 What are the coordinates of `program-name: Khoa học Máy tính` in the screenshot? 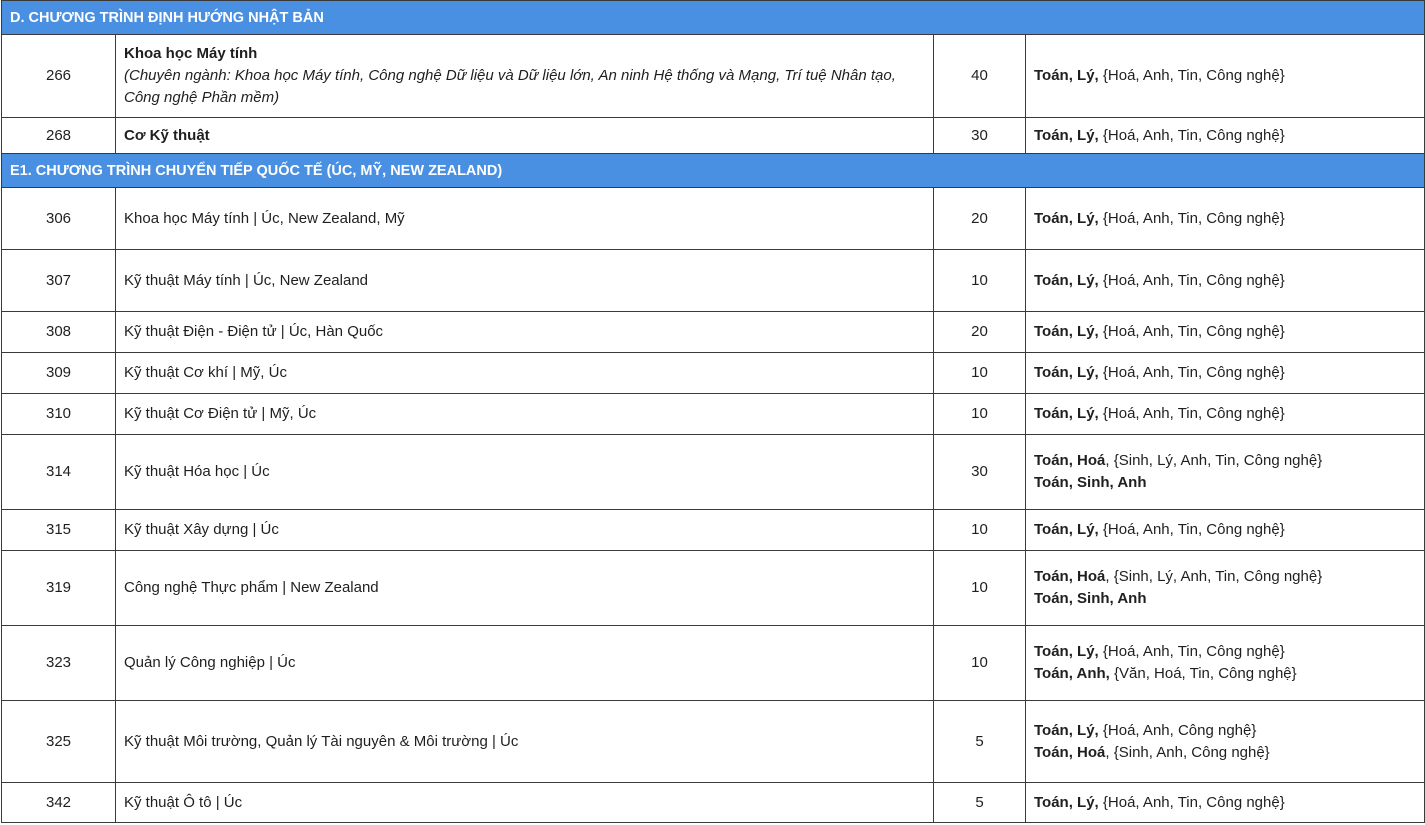 It's located at (191, 53).